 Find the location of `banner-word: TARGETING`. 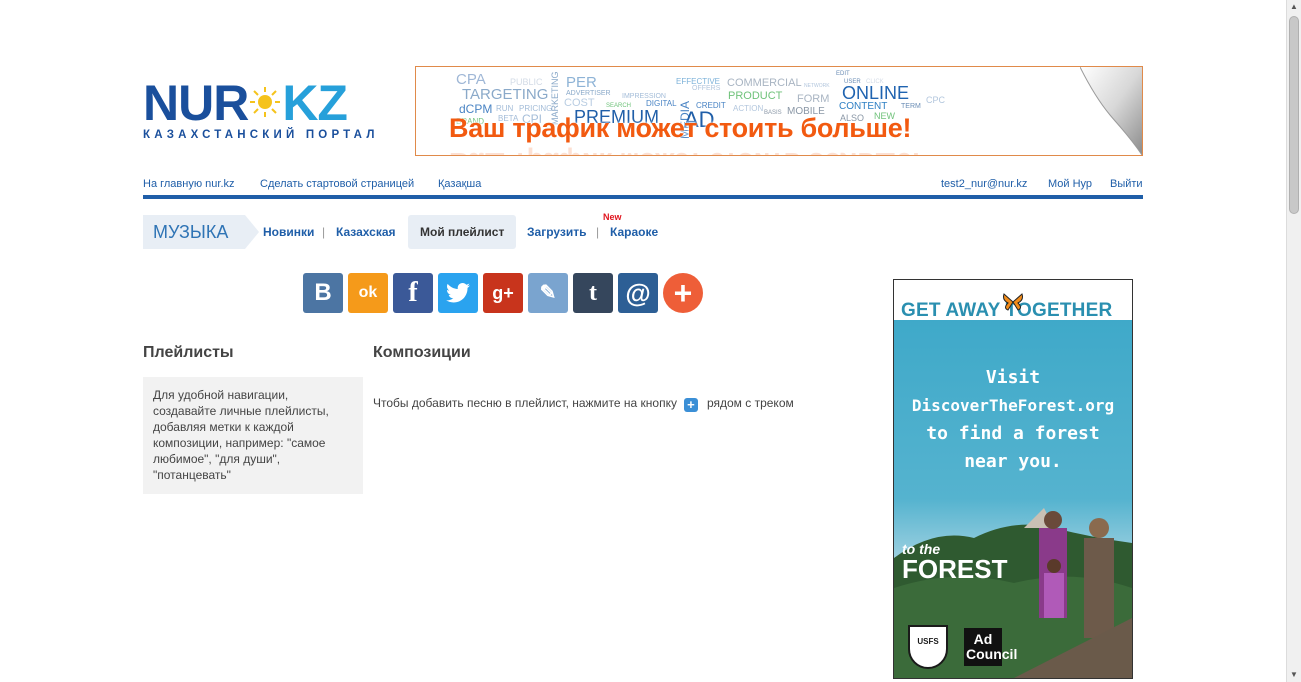

banner-word: TARGETING is located at coordinates (505, 94).